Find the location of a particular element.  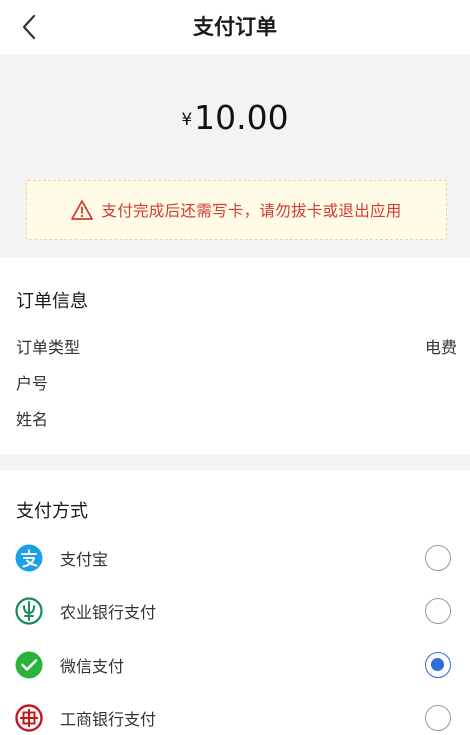

warning-text: 支付完成后还需写卡，请勿拔卡或退出应用 is located at coordinates (251, 211).